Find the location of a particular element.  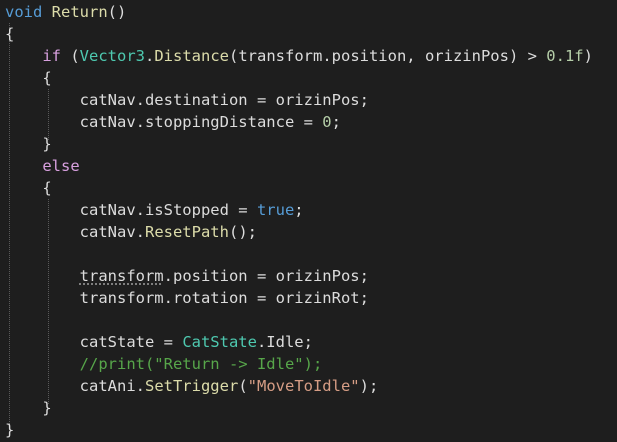

code-line: //print("Return -> Idle"); is located at coordinates (164, 364).